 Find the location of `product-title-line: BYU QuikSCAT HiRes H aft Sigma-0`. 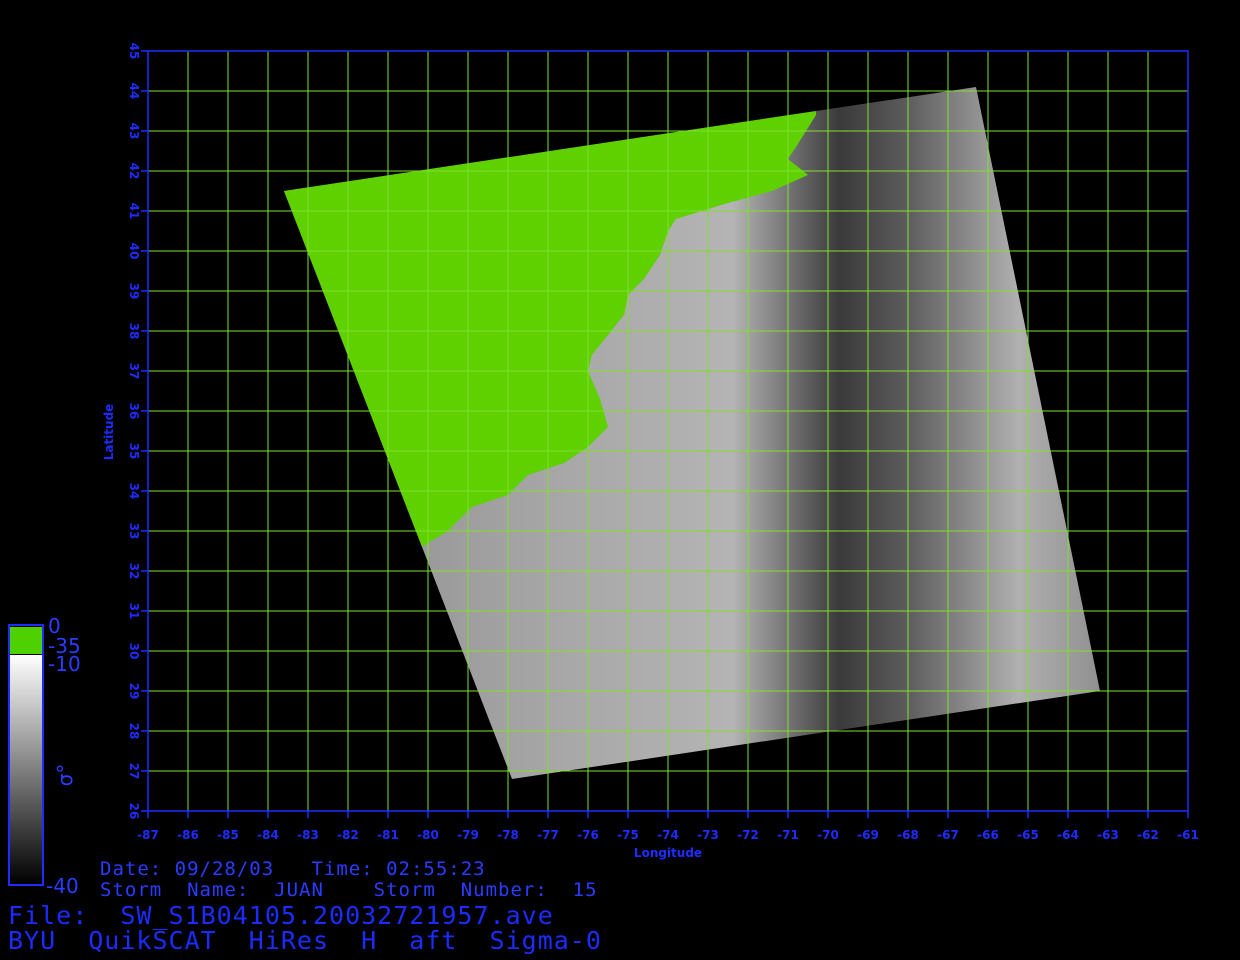

product-title-line: BYU QuikSCAT HiRes H aft Sigma-0 is located at coordinates (305, 940).